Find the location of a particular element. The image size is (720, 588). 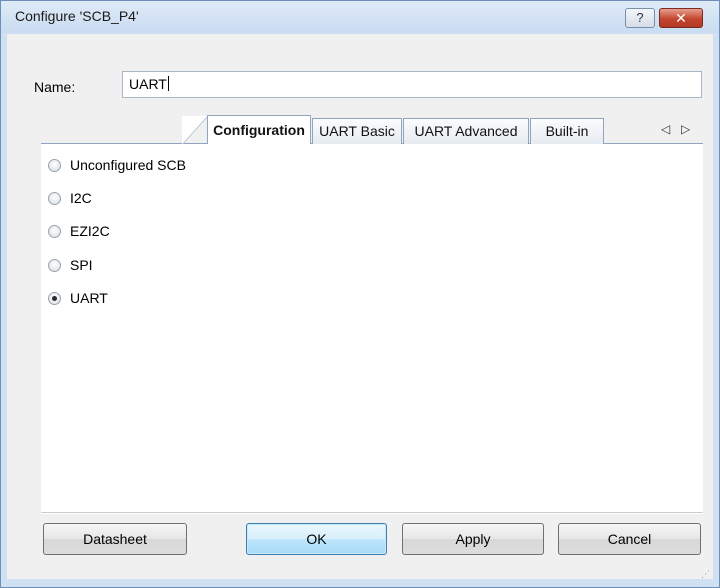

title-bar: Configure 'SCB_P4' ? ✕ is located at coordinates (360, 17).